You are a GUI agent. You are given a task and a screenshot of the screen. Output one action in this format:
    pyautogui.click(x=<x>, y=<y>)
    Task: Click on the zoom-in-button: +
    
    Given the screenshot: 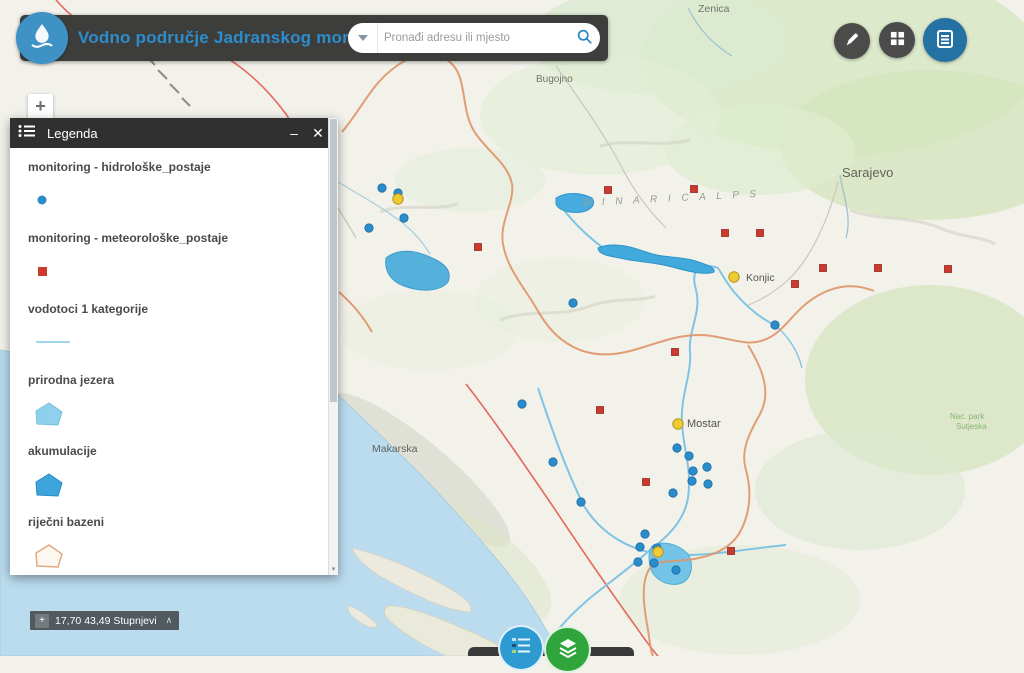 What is the action you would take?
    pyautogui.click(x=40, y=106)
    